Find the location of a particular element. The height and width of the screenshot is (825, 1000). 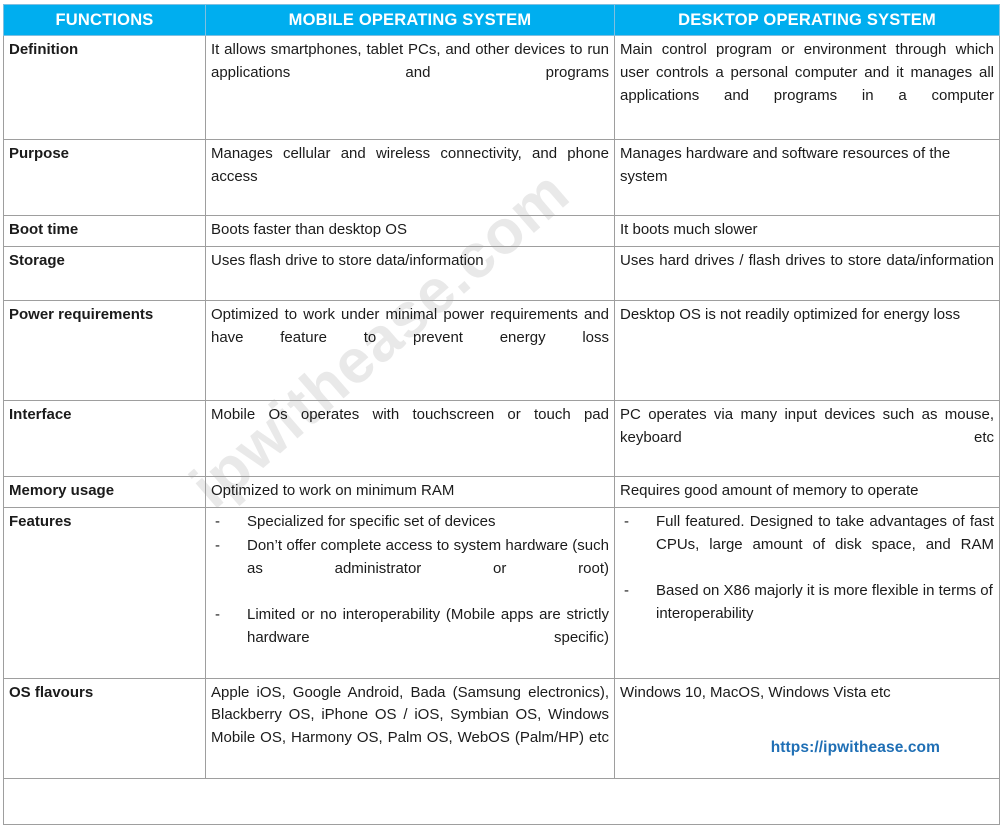

list-item: Specialized for specific set of devices is located at coordinates (410, 522).